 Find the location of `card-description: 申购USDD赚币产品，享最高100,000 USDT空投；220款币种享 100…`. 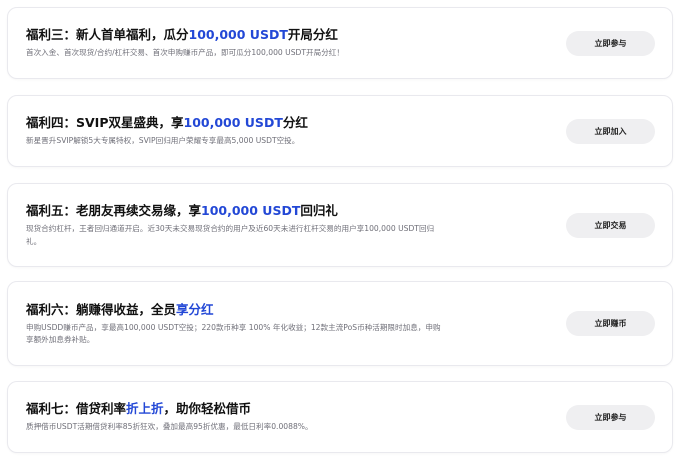

card-description: 申购USDD赚币产品，享最高100,000 USDT空投；220款币种享 100… is located at coordinates (233, 333).